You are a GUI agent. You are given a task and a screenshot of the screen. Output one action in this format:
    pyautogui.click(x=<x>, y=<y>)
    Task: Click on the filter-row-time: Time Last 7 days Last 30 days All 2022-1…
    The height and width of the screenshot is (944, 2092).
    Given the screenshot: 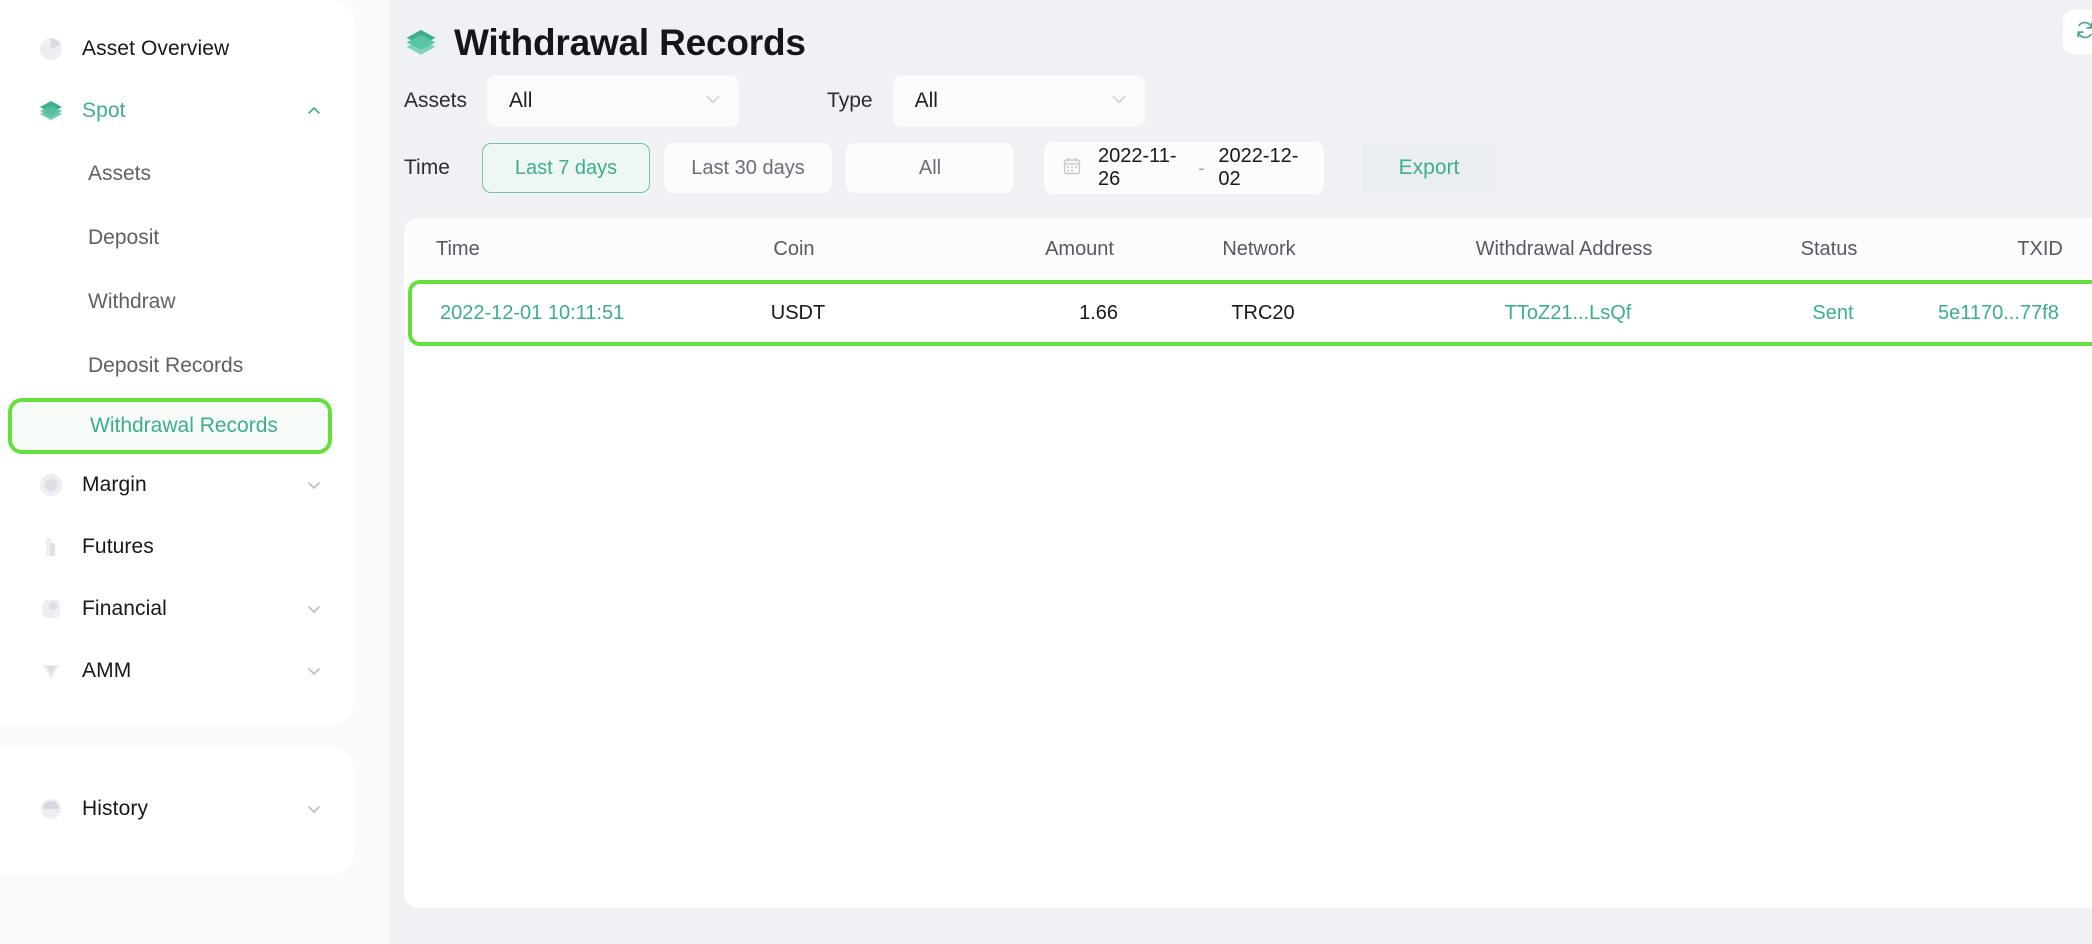 What is the action you would take?
    pyautogui.click(x=1241, y=168)
    